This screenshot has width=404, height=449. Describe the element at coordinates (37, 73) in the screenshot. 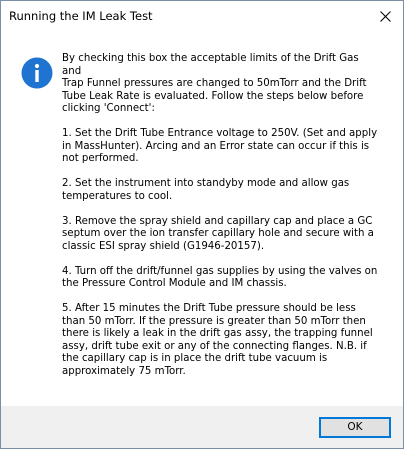

I see `info-icon` at that location.